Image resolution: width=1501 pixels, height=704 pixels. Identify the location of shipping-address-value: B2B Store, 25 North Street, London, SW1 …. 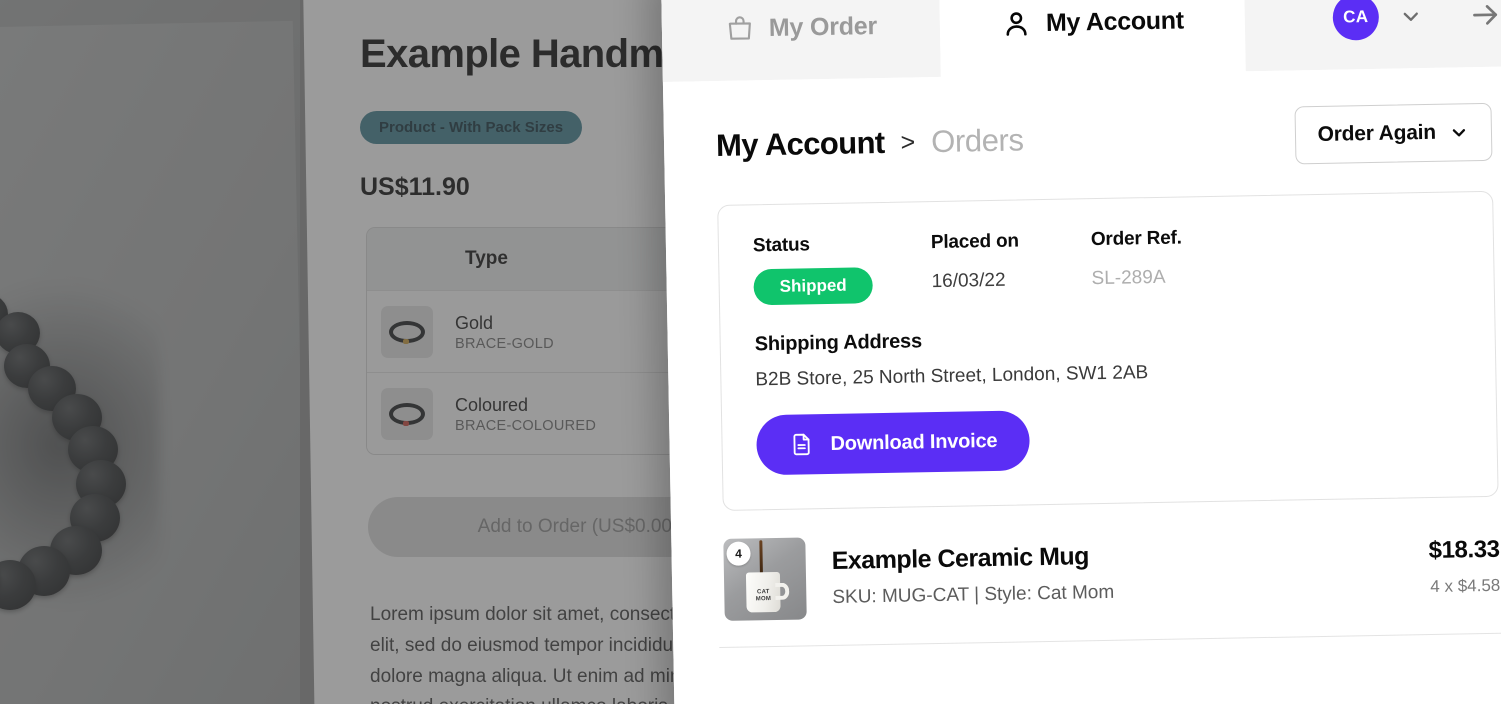
(952, 376).